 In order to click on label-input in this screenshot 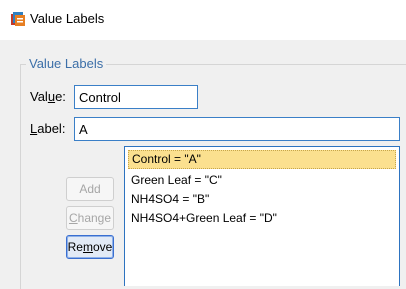, I will do `click(237, 129)`.